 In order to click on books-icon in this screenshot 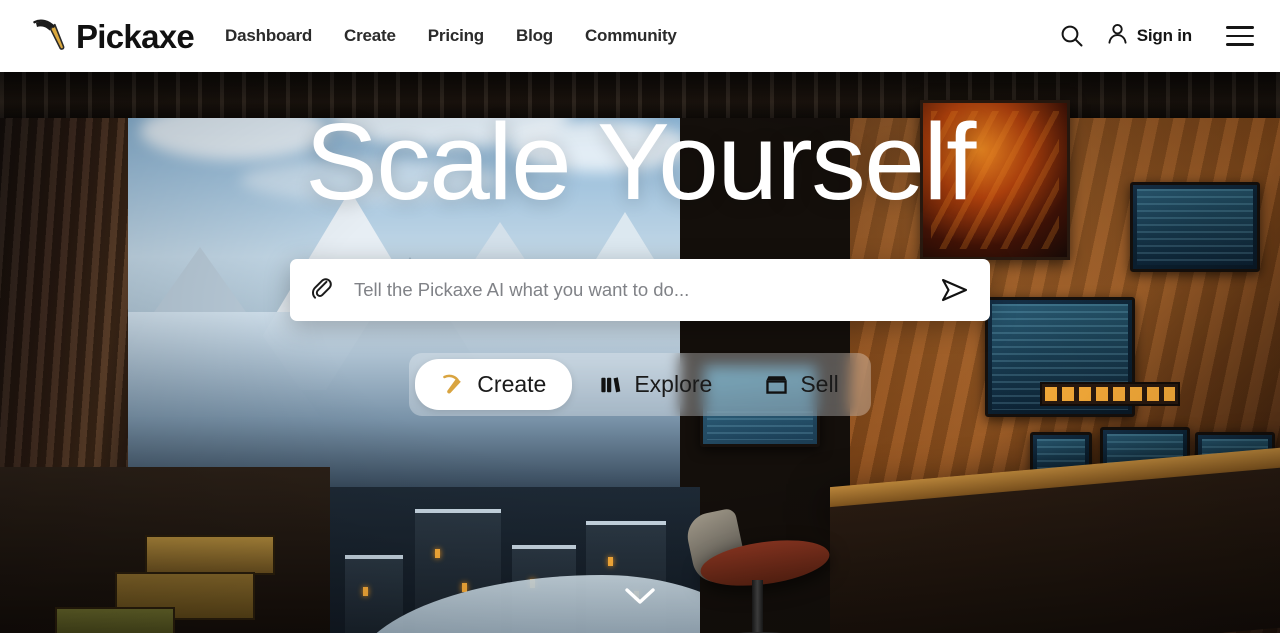, I will do `click(610, 384)`.